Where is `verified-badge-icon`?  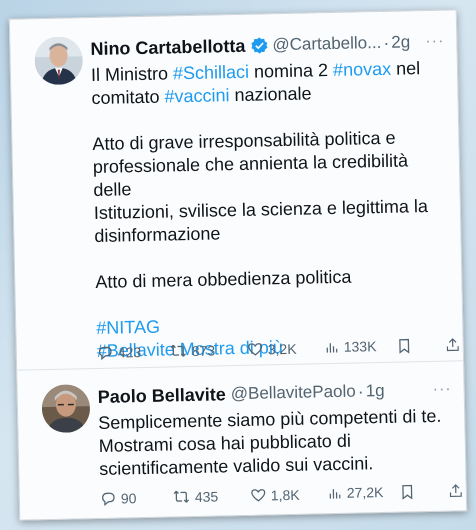 verified-badge-icon is located at coordinates (259, 45).